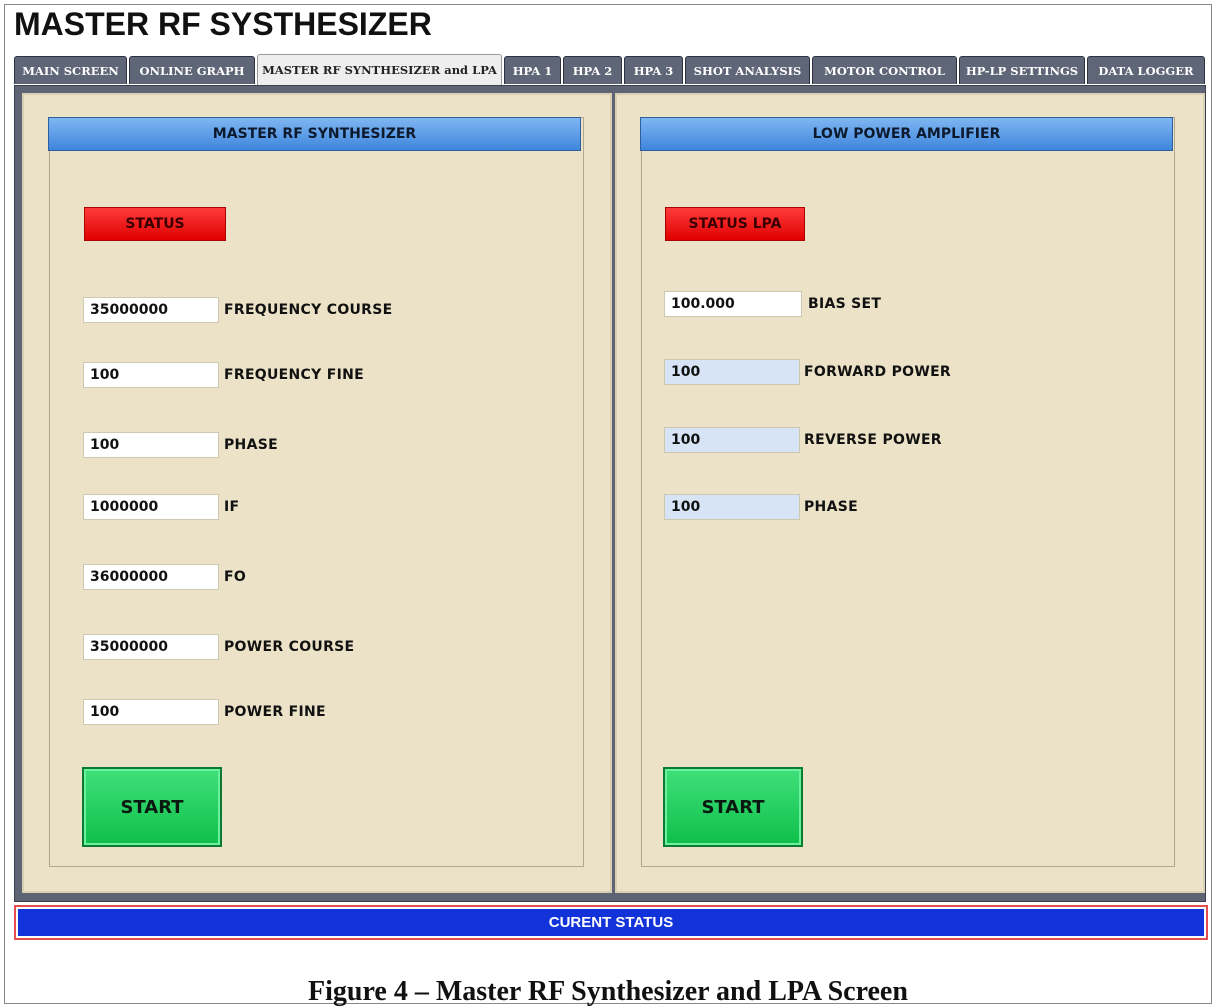 This screenshot has width=1216, height=1008. What do you see at coordinates (151, 577) in the screenshot?
I see `fo-field` at bounding box center [151, 577].